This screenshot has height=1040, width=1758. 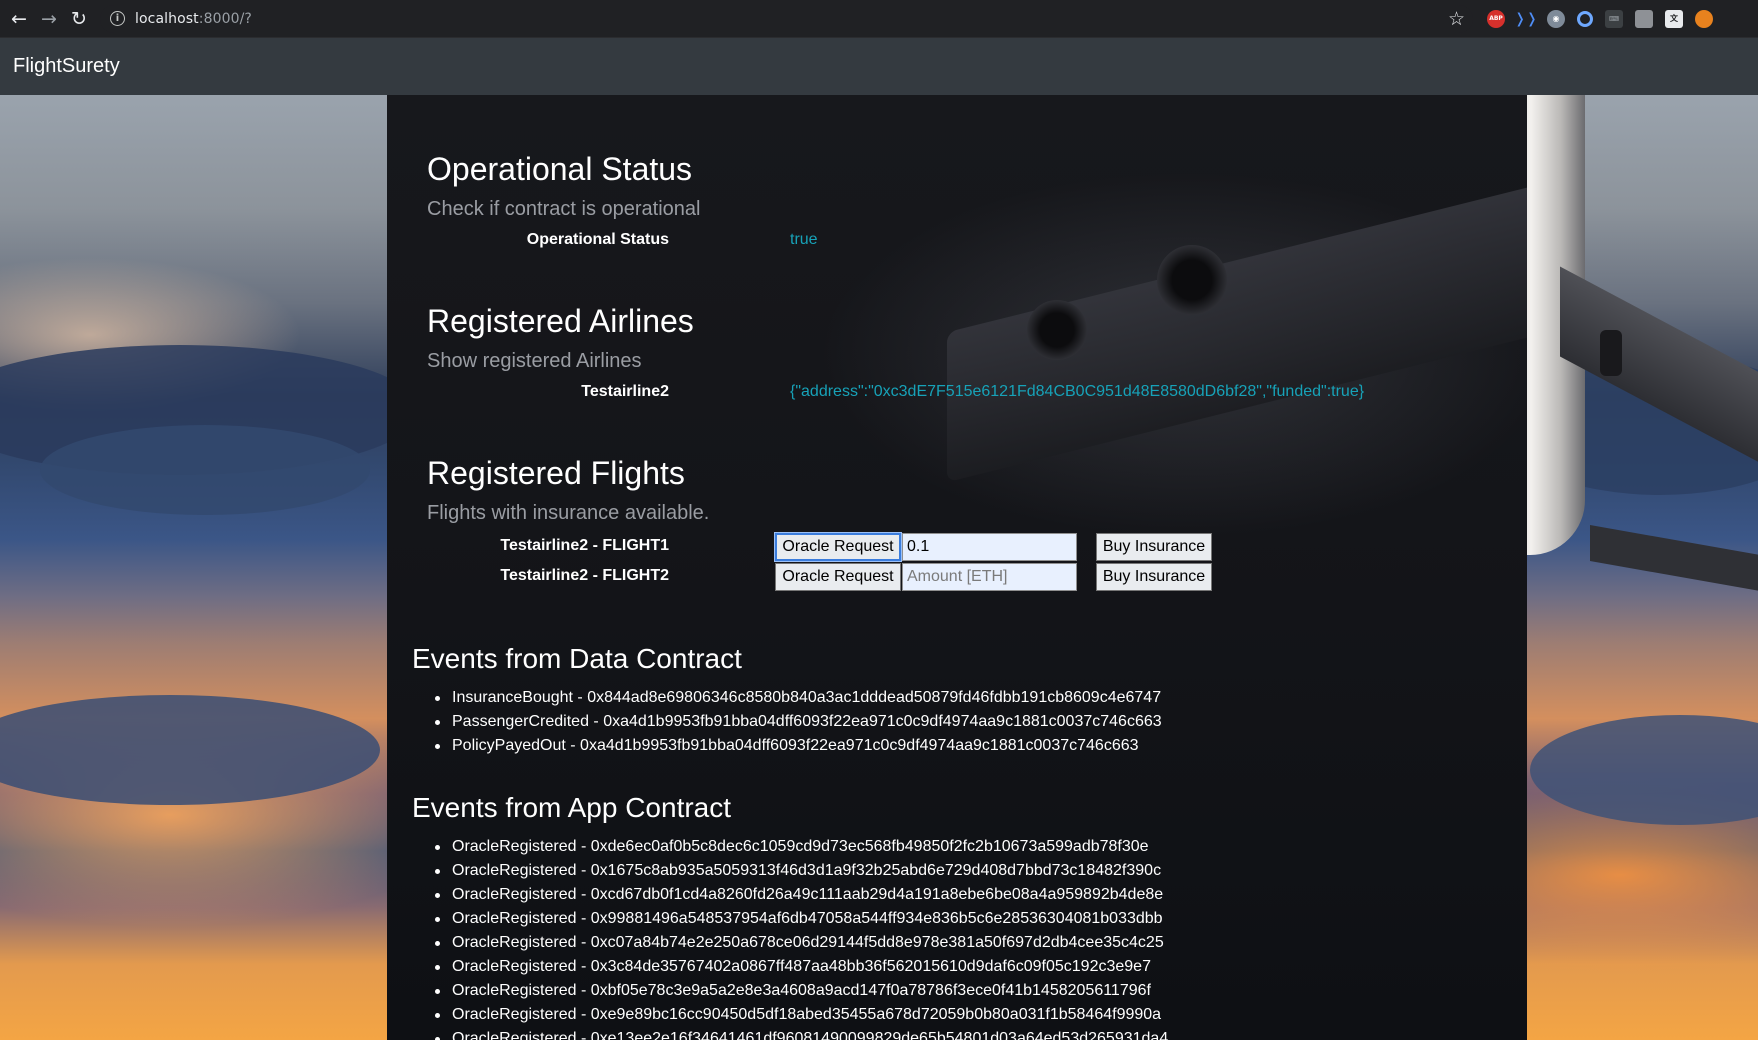 What do you see at coordinates (560, 321) in the screenshot?
I see `registered-airlines-title: Registered Airlines` at bounding box center [560, 321].